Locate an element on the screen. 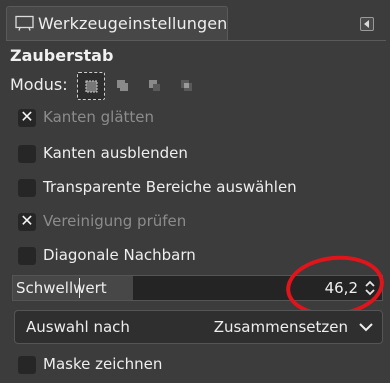 The image size is (390, 383). mode-intersect-button is located at coordinates (187, 86).